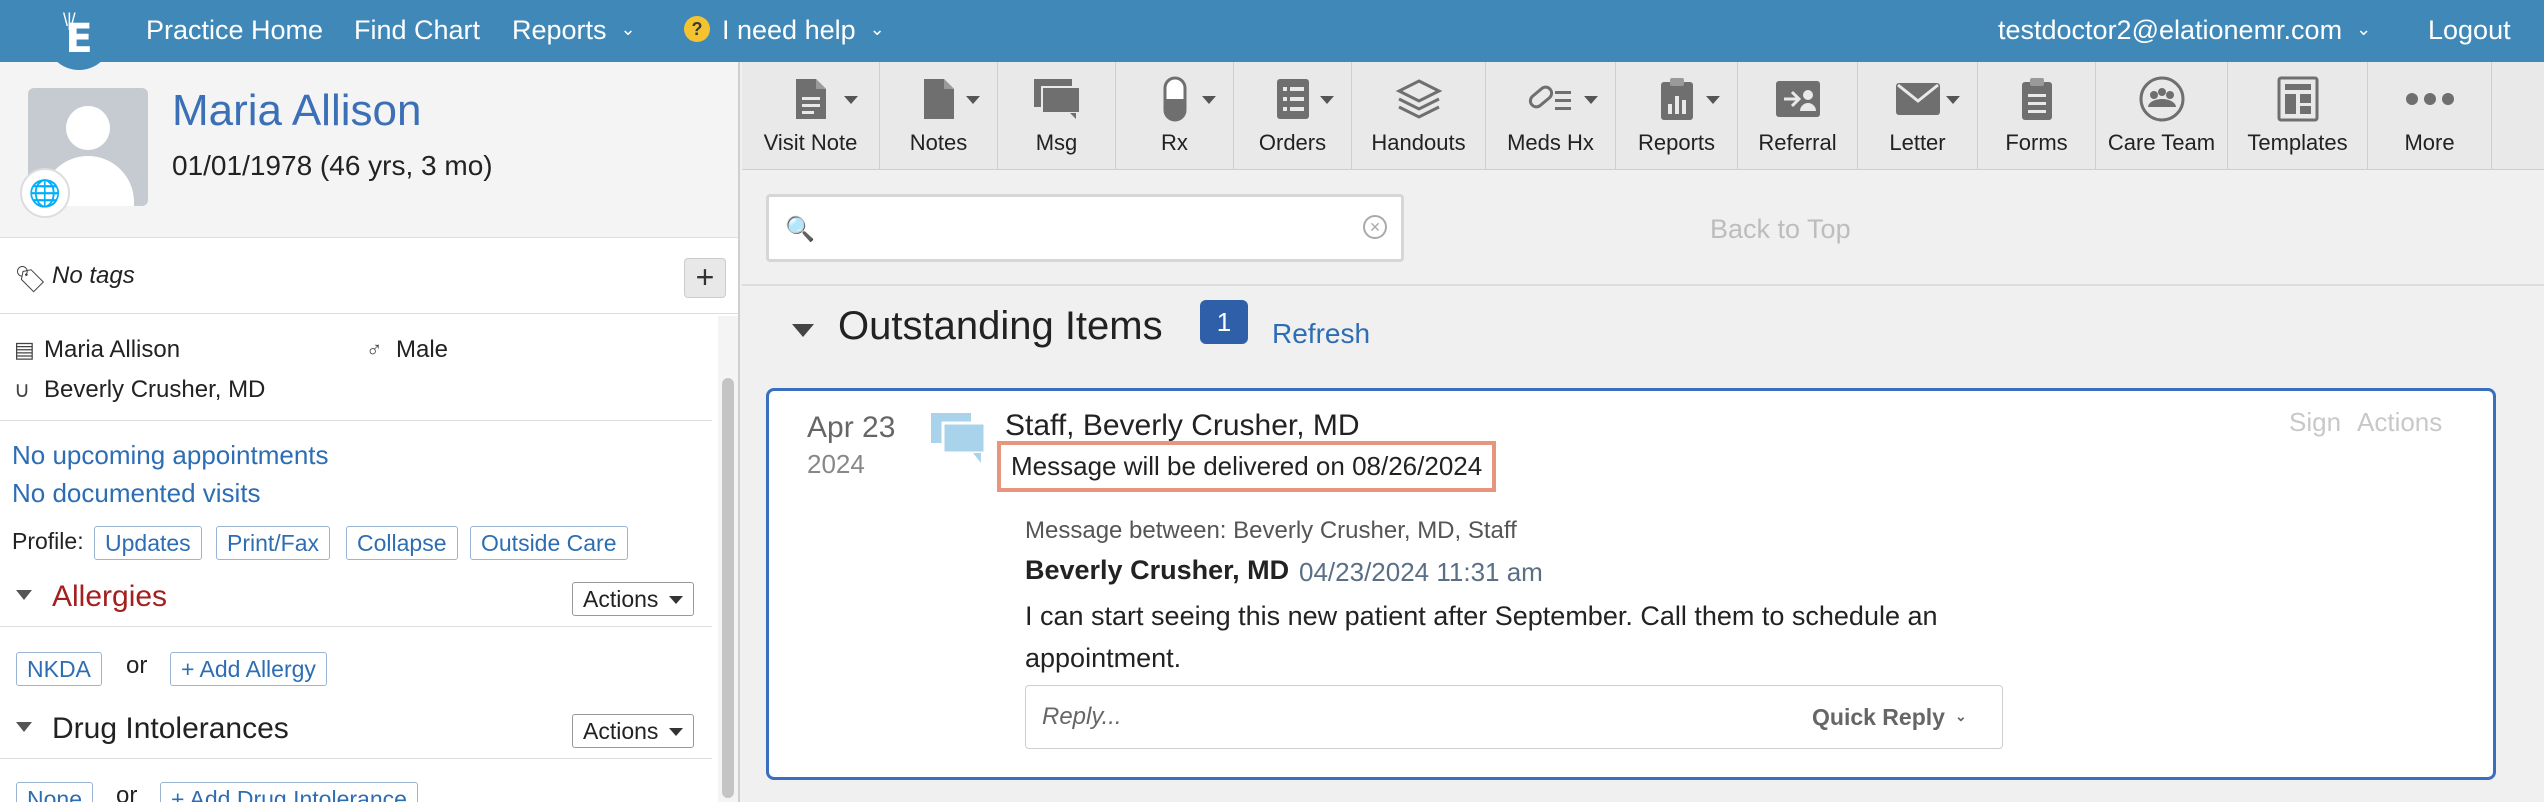 The width and height of the screenshot is (2544, 802). What do you see at coordinates (1321, 334) in the screenshot?
I see `refresh-link: Refresh` at bounding box center [1321, 334].